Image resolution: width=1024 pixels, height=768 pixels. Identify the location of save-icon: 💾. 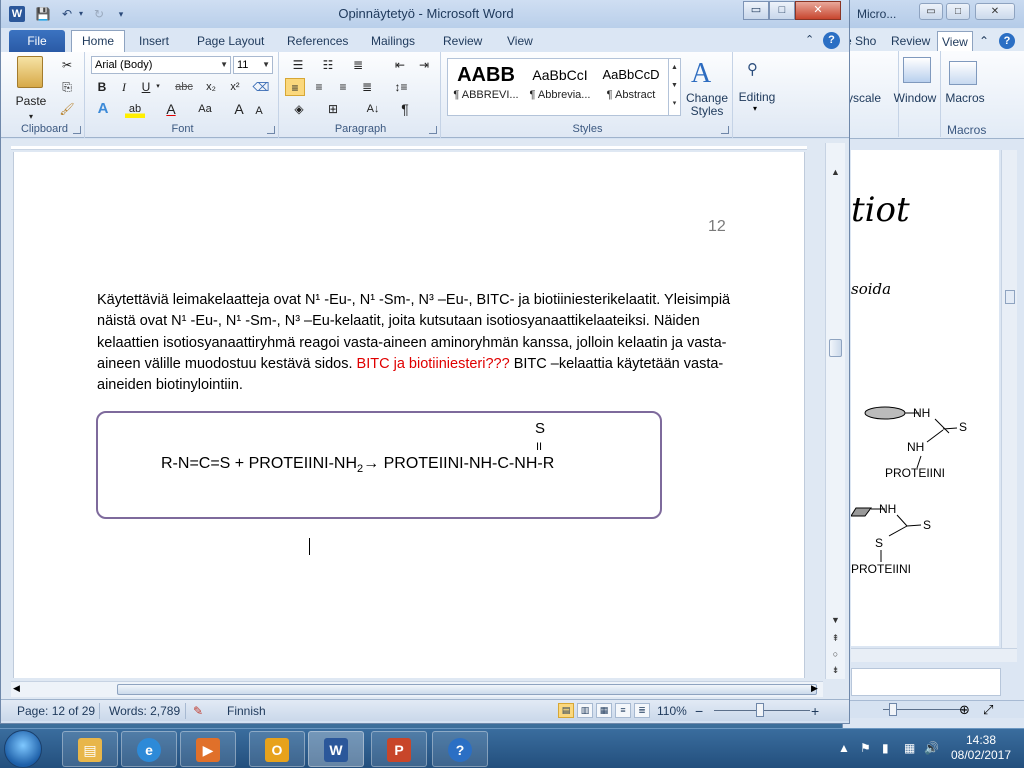
(43, 14).